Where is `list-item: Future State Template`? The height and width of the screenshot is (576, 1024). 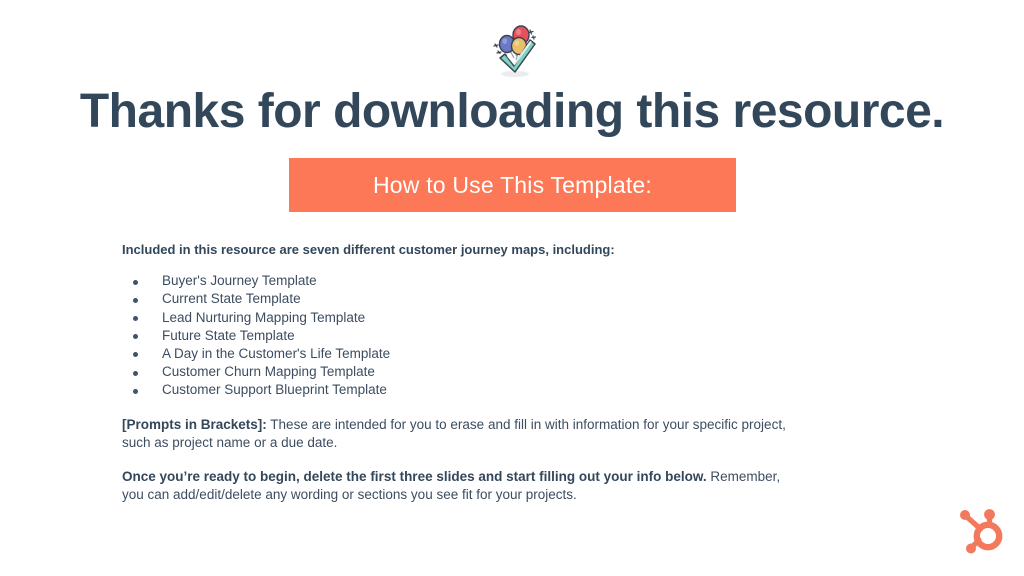
list-item: Future State Template is located at coordinates (467, 336).